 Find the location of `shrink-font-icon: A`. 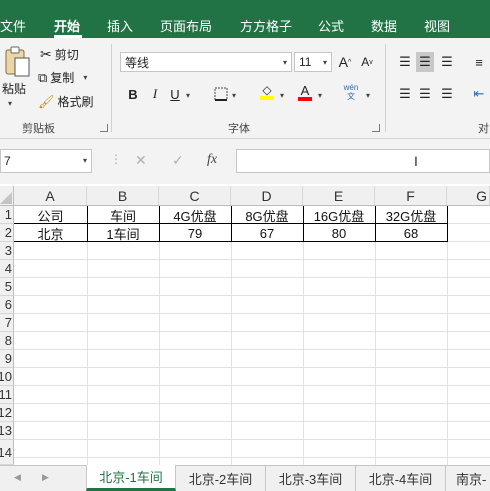

shrink-font-icon: A is located at coordinates (365, 62).